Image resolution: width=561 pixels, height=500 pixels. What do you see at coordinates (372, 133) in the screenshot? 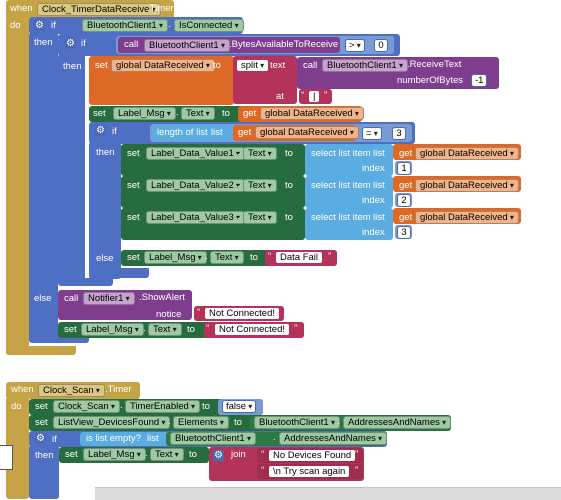
I see `equals-operator-dropdown: =` at bounding box center [372, 133].